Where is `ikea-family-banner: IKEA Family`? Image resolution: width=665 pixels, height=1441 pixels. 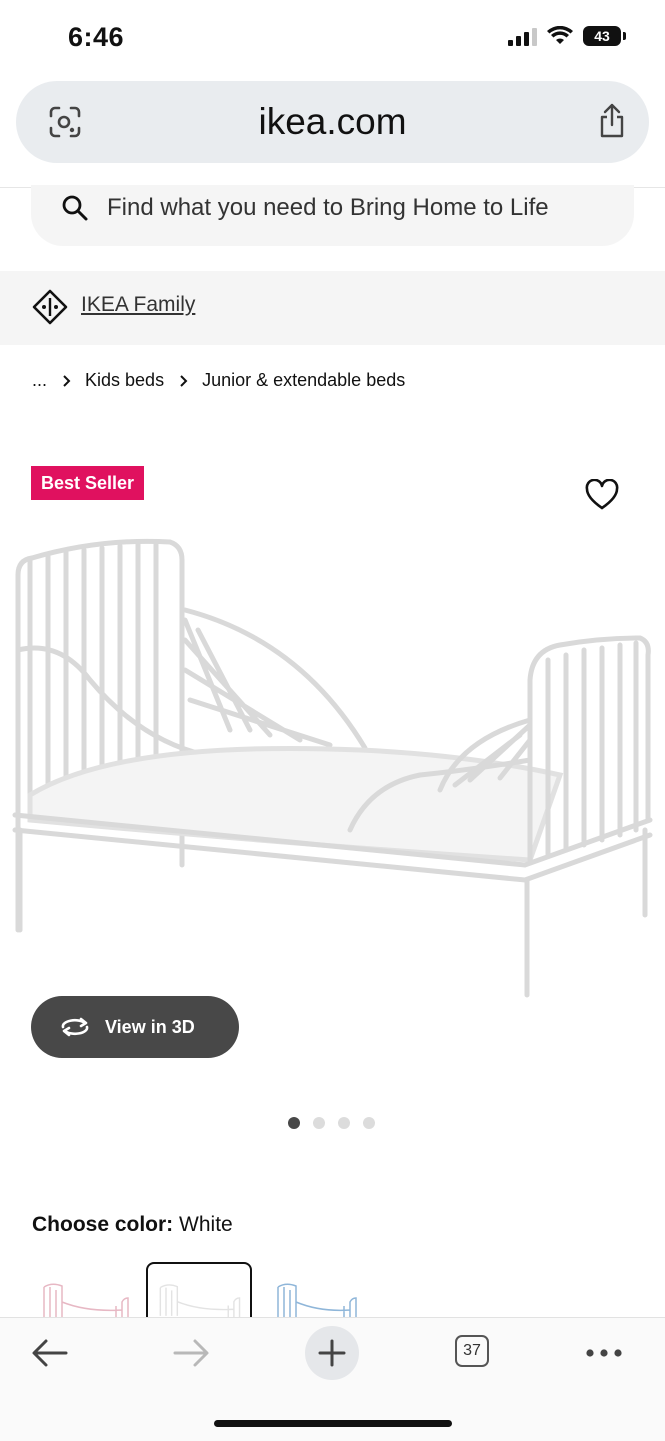
ikea-family-banner: IKEA Family is located at coordinates (332, 308).